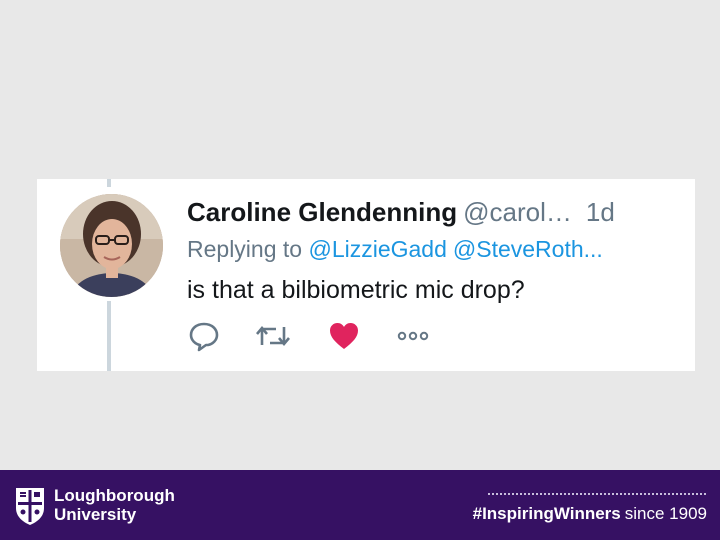 This screenshot has width=720, height=540. I want to click on dotted-divider, so click(597, 494).